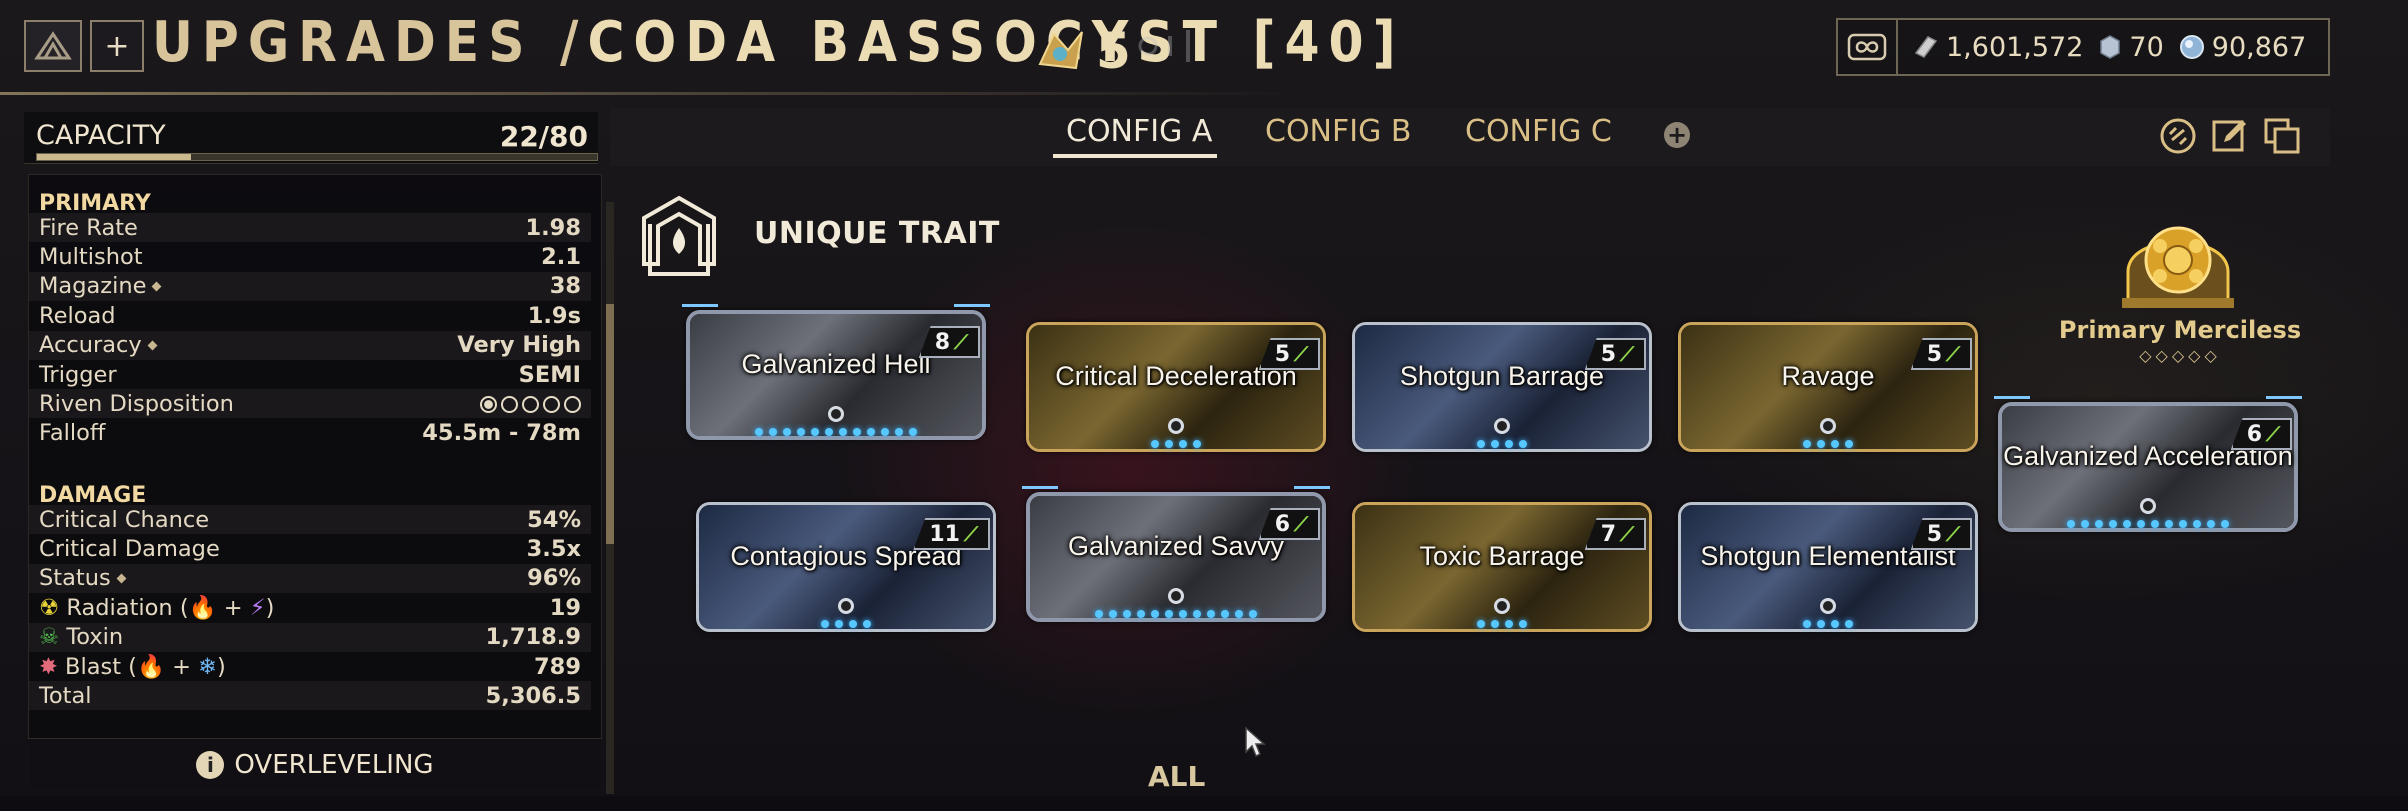 The width and height of the screenshot is (2408, 811). What do you see at coordinates (519, 345) in the screenshot?
I see `stat-value: Very High` at bounding box center [519, 345].